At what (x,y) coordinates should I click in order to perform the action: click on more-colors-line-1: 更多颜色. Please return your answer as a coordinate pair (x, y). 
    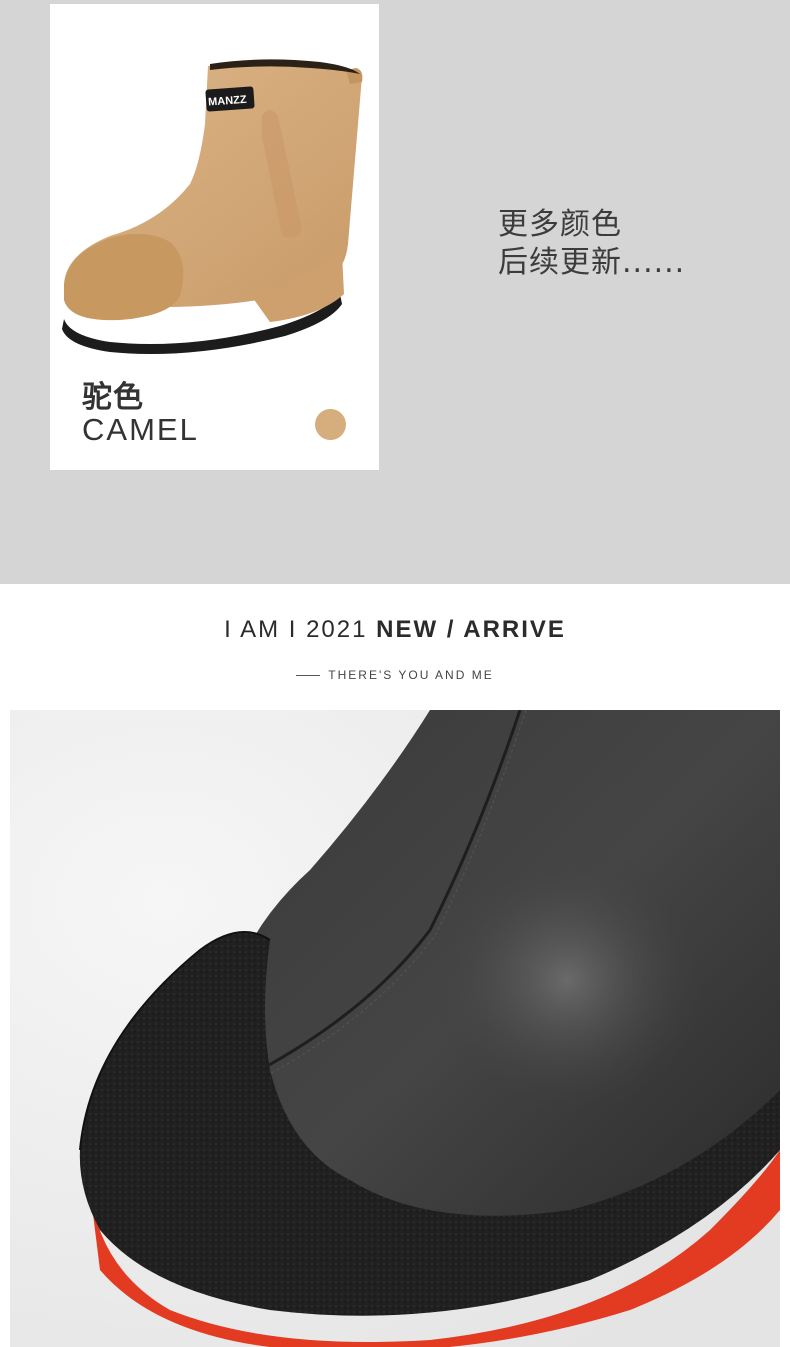
    Looking at the image, I should click on (560, 224).